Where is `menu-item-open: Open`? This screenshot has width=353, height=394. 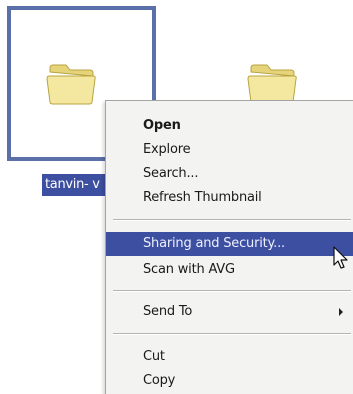
menu-item-open: Open is located at coordinates (229, 126).